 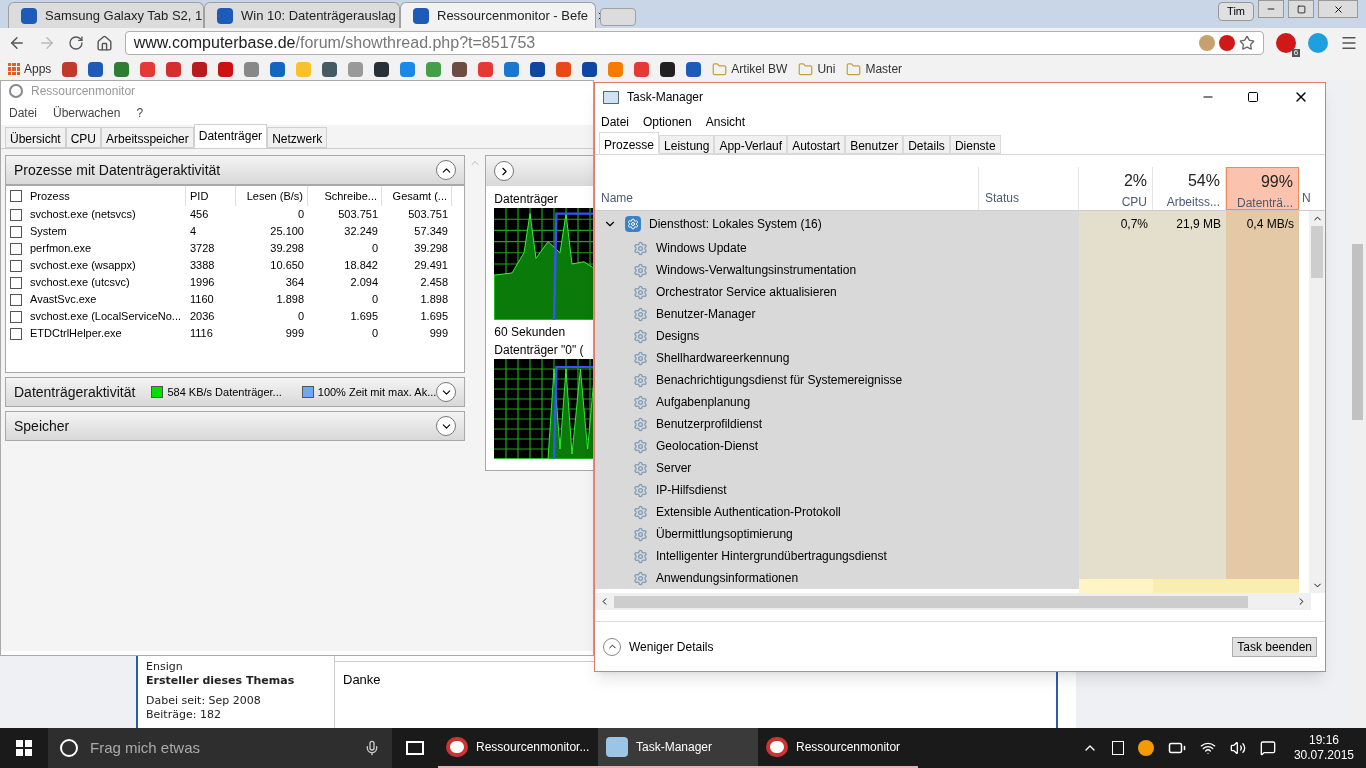 What do you see at coordinates (35, 137) in the screenshot?
I see `tab: Übersicht` at bounding box center [35, 137].